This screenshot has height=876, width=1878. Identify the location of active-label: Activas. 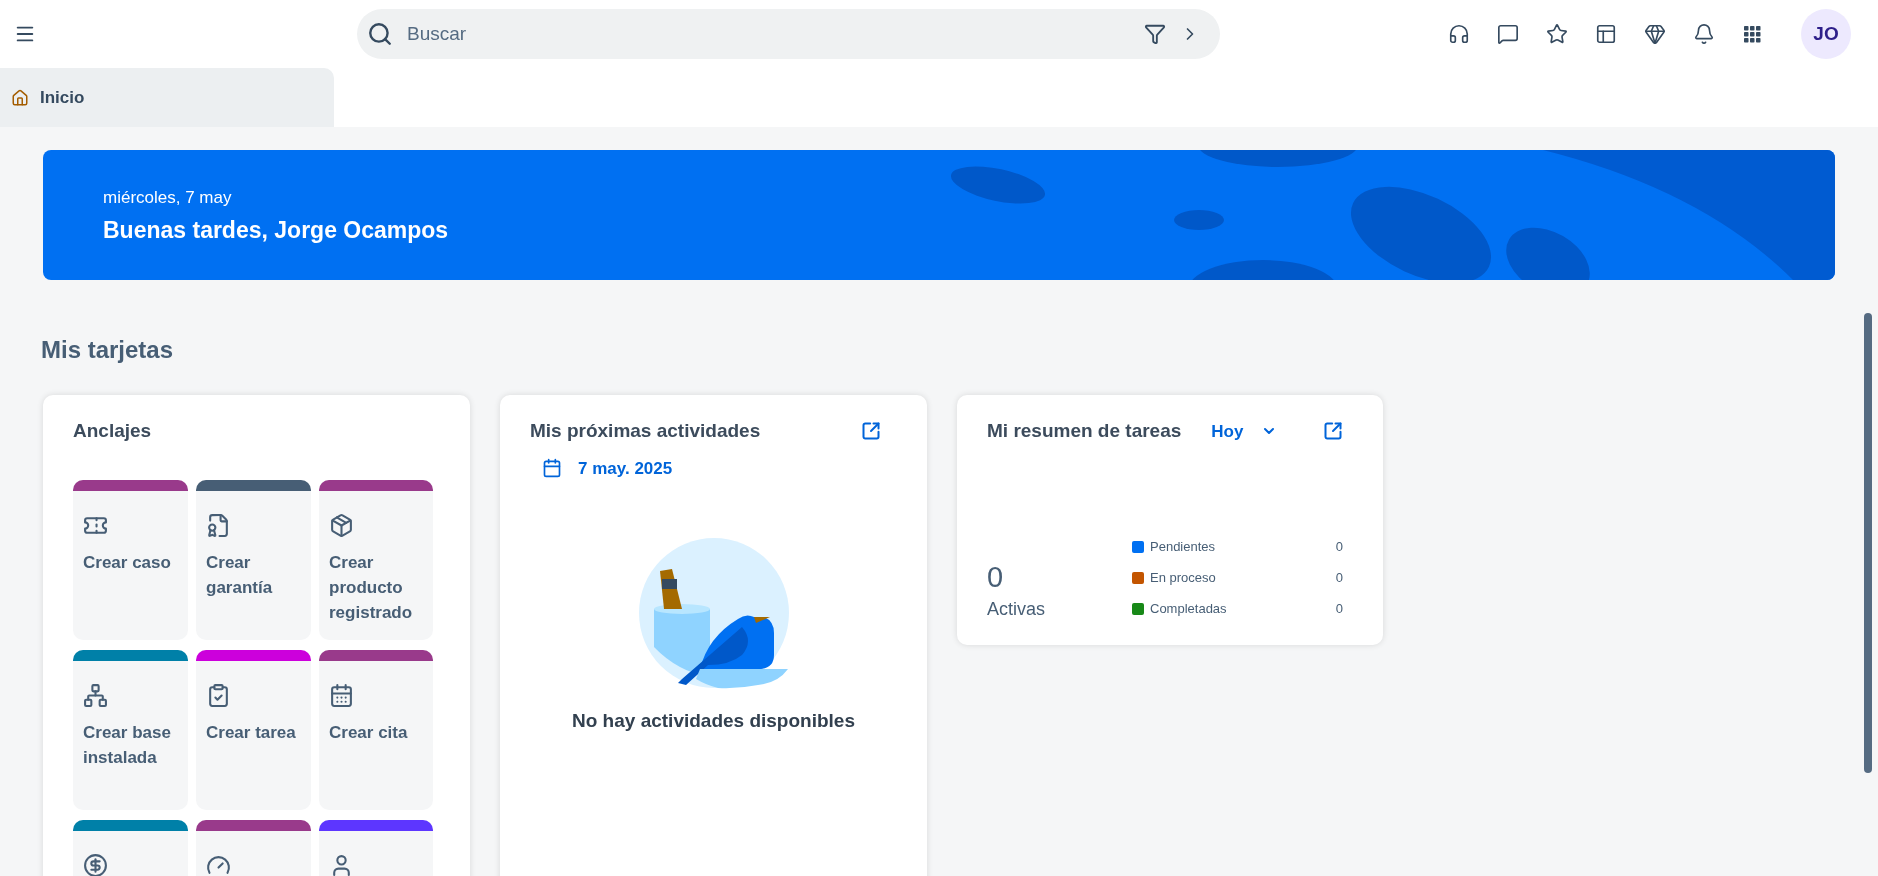
(1017, 609).